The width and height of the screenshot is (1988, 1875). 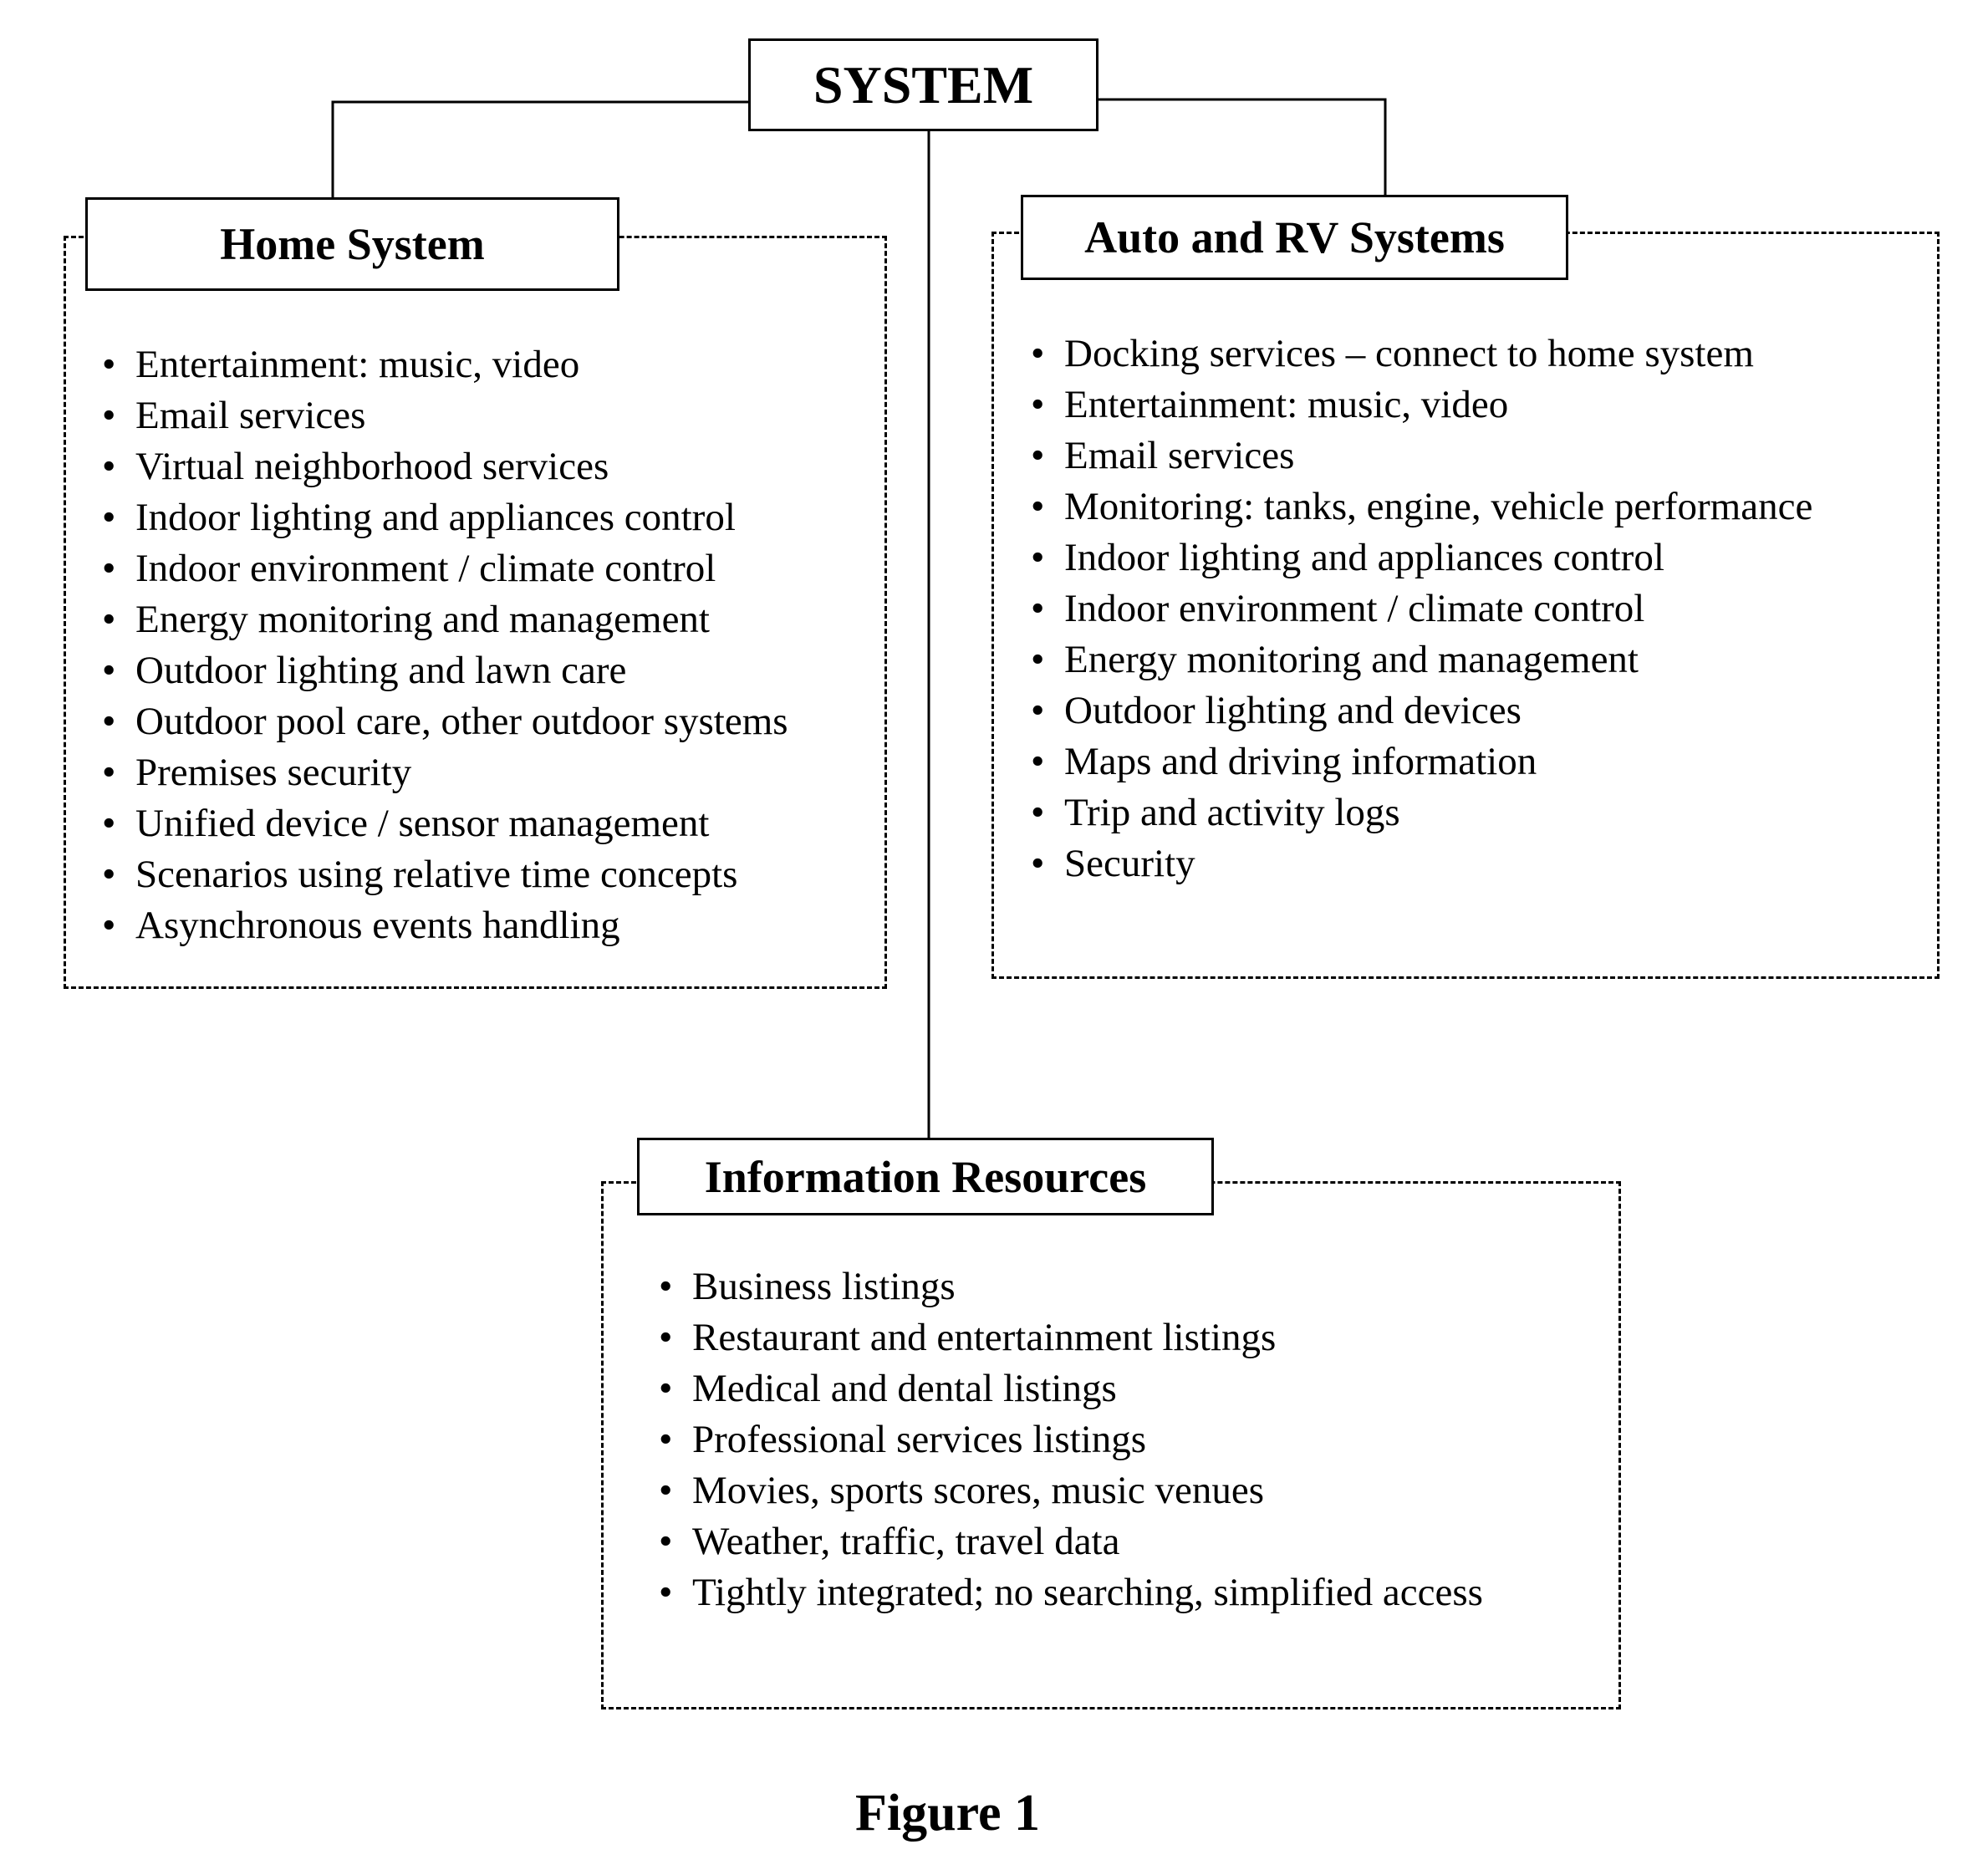 What do you see at coordinates (904, 1388) in the screenshot?
I see `list-item-text: Medical and dental listings` at bounding box center [904, 1388].